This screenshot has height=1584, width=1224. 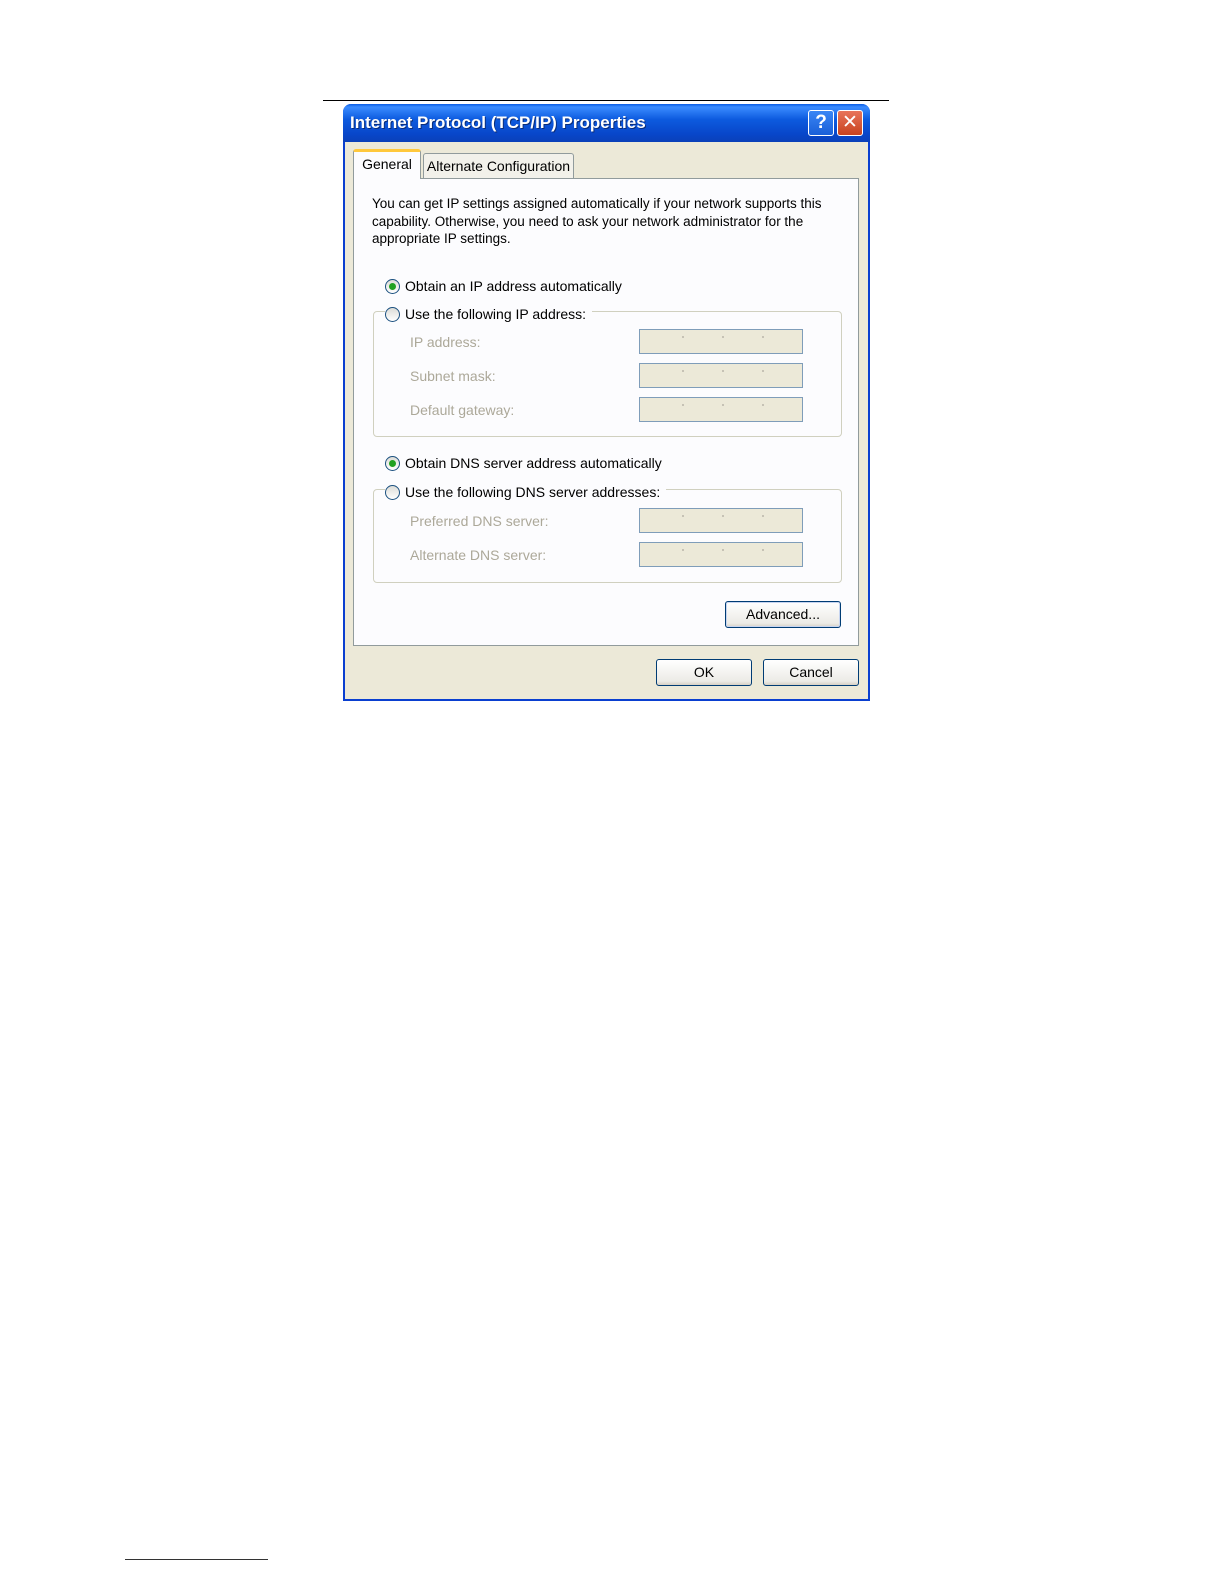 I want to click on obtain-dns-auto-radio: Obtain DNS server address automatically, so click(x=526, y=463).